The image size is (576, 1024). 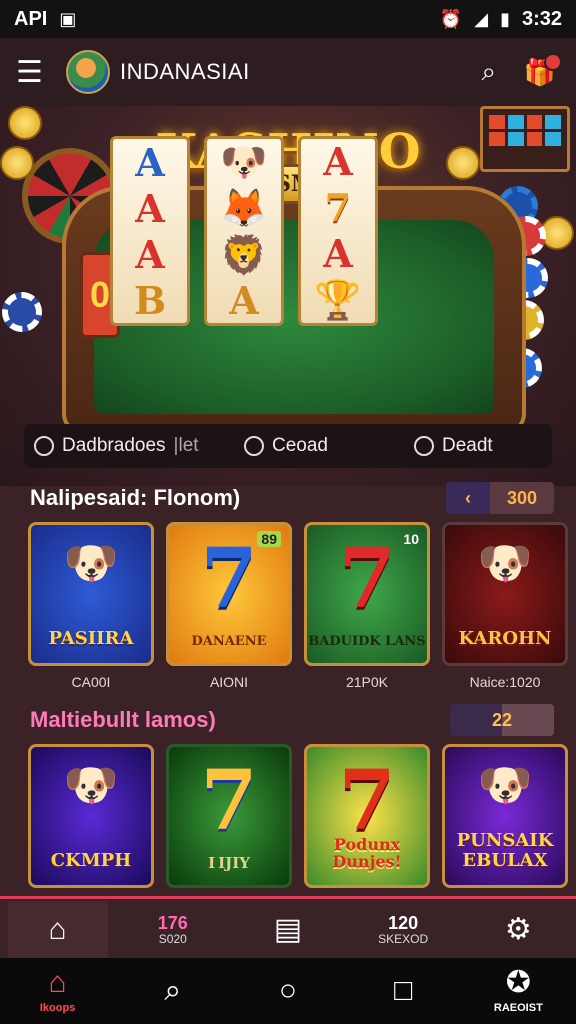 What do you see at coordinates (172, 923) in the screenshot?
I see `nav-item-2-value: 176` at bounding box center [172, 923].